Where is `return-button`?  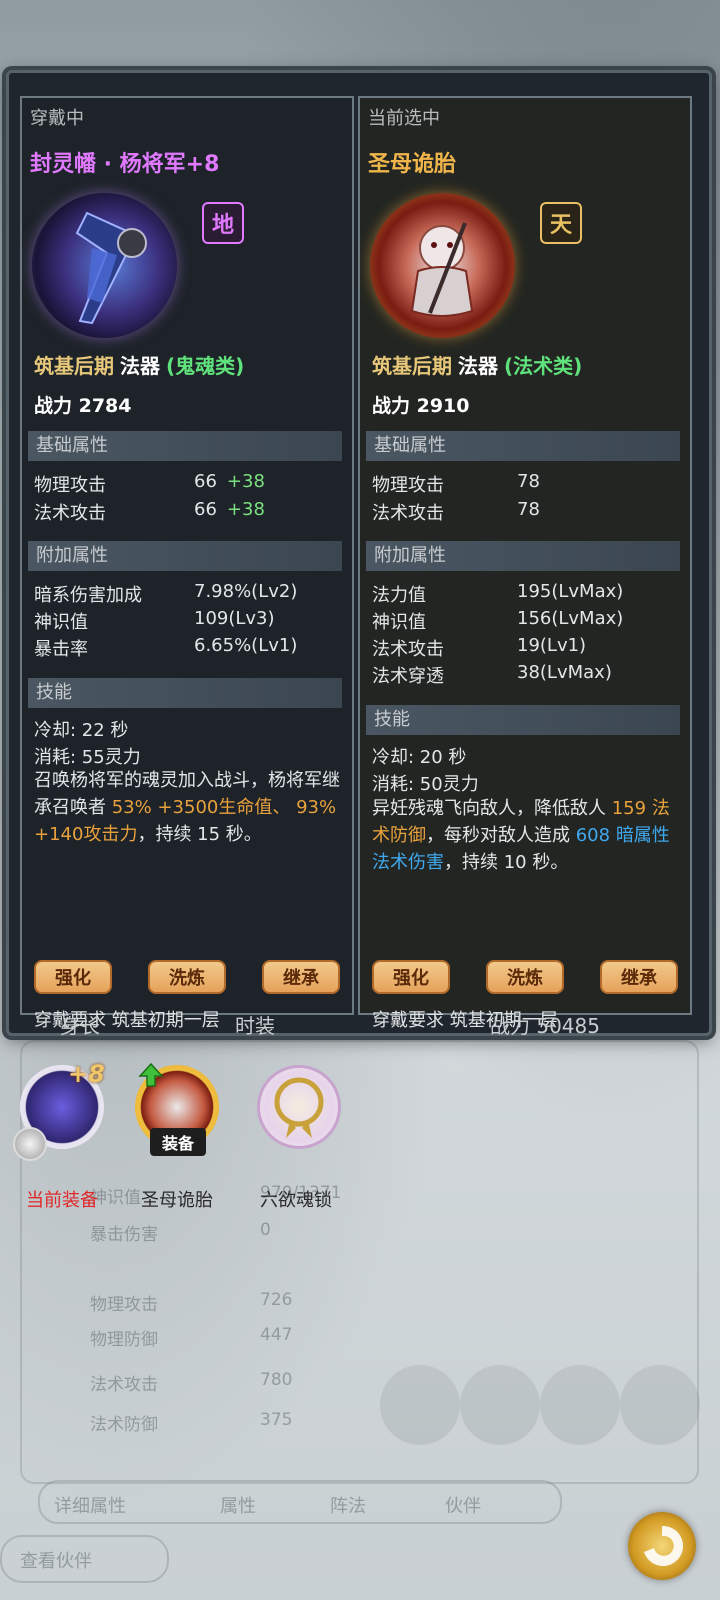
return-button is located at coordinates (662, 1546).